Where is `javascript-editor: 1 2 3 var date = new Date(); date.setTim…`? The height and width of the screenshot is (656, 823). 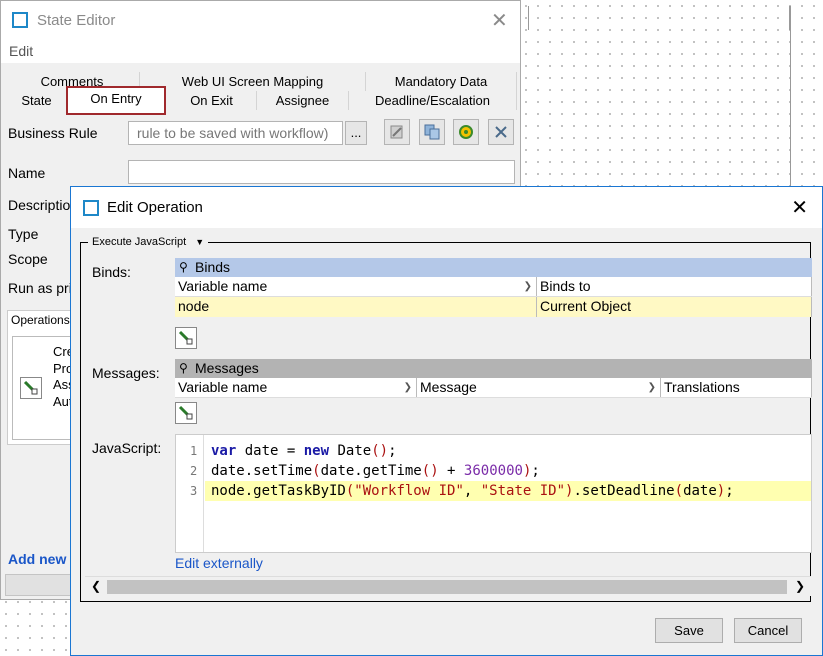
javascript-editor: 1 2 3 var date = new Date(); date.setTim… is located at coordinates (493, 493).